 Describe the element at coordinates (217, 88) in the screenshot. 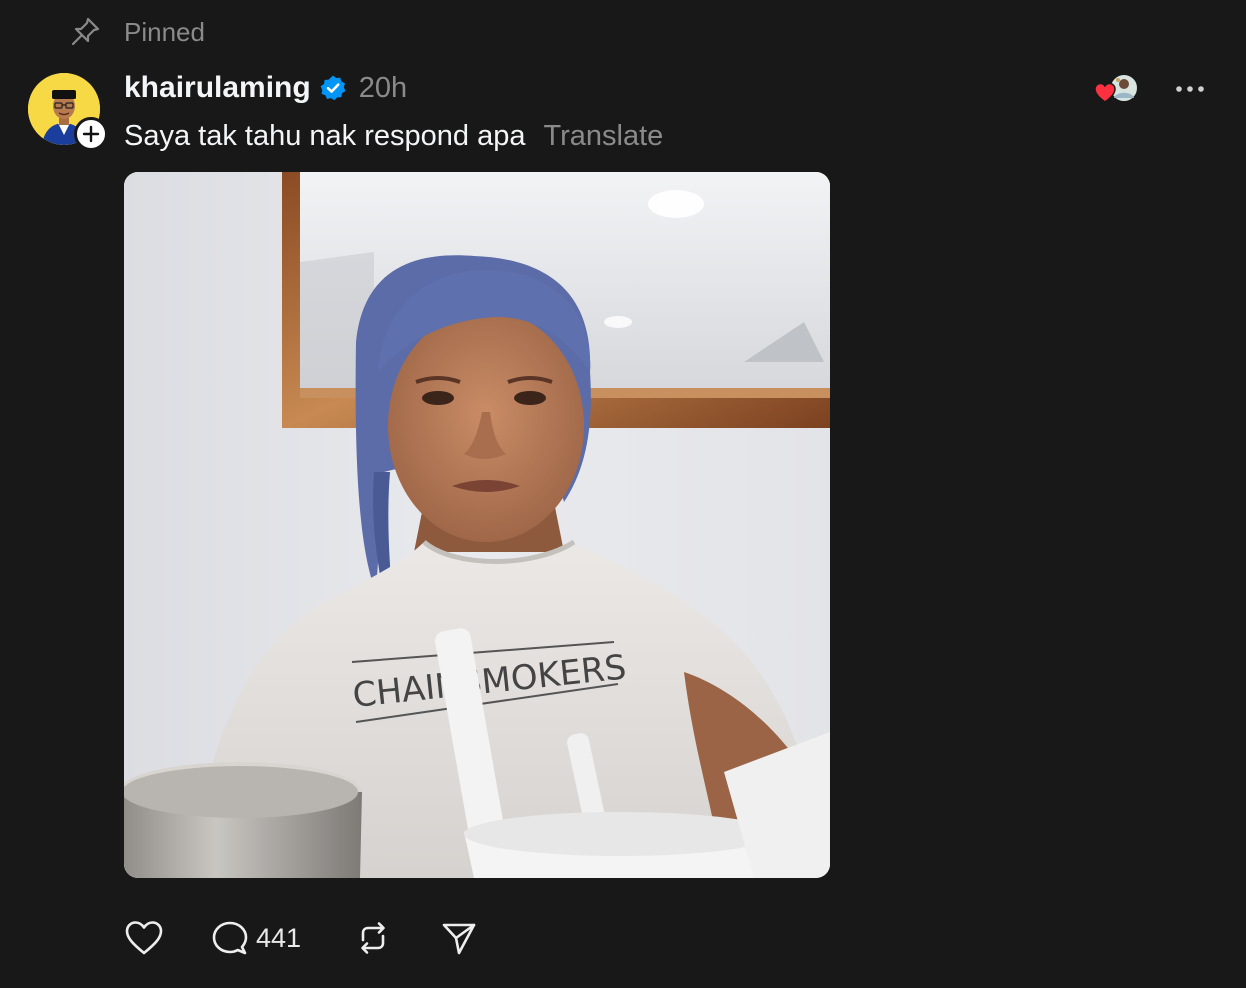

I see `author-username: khairulaming` at that location.